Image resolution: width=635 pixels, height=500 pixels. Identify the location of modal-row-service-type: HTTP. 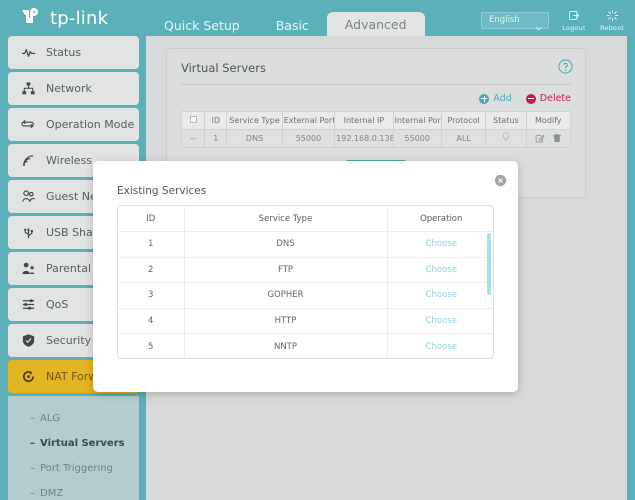
(286, 321).